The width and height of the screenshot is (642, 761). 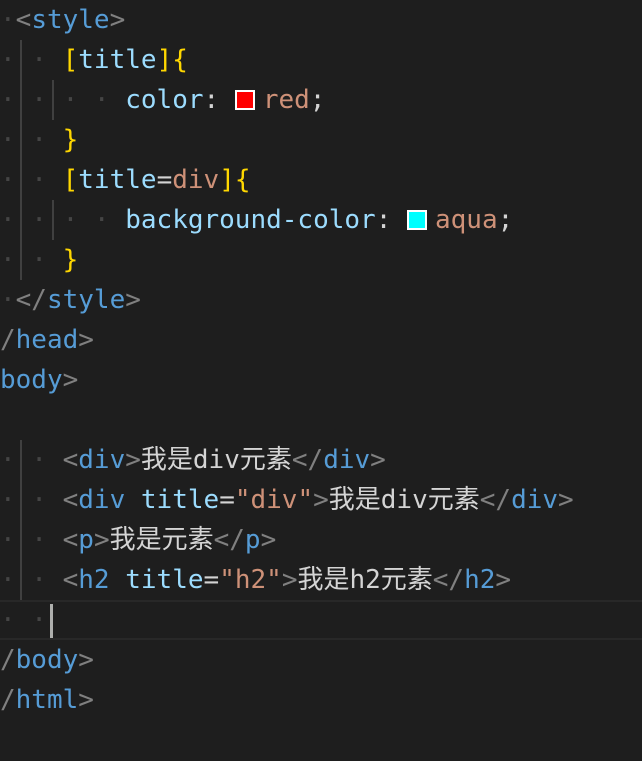 I want to click on code-line: /head>, so click(x=321, y=340).